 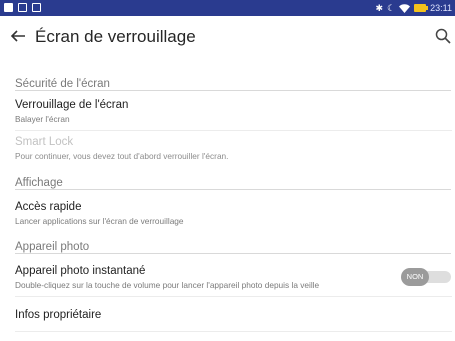 I want to click on status-notifications, so click(x=22, y=7).